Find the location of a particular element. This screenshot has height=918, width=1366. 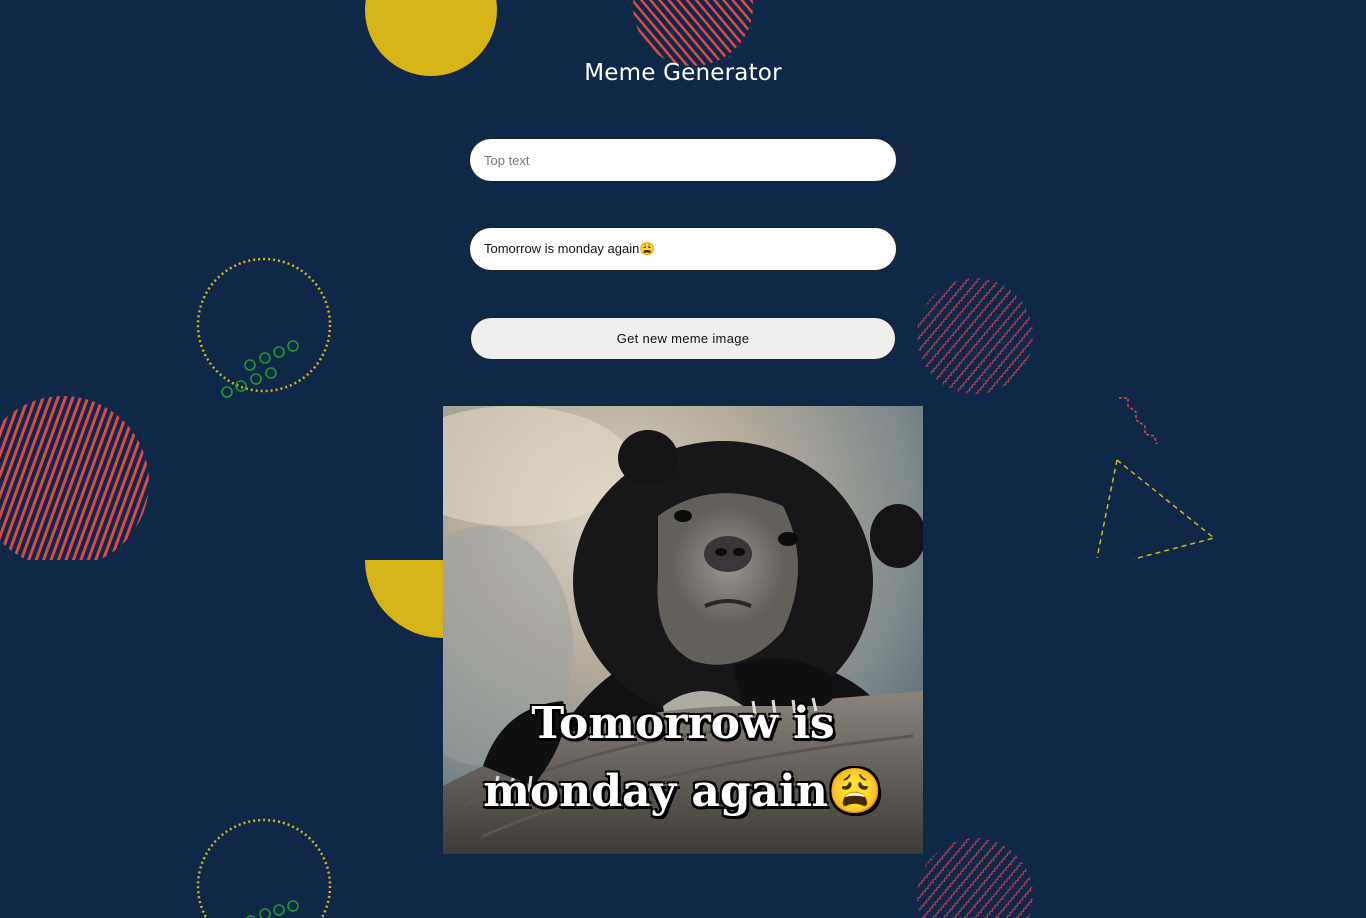

striped-circle-top is located at coordinates (693, 33).